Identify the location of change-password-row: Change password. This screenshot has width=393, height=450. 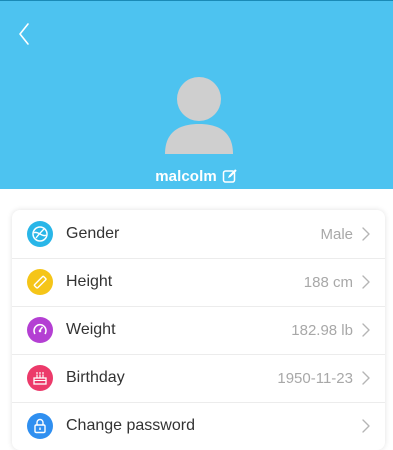
(198, 426).